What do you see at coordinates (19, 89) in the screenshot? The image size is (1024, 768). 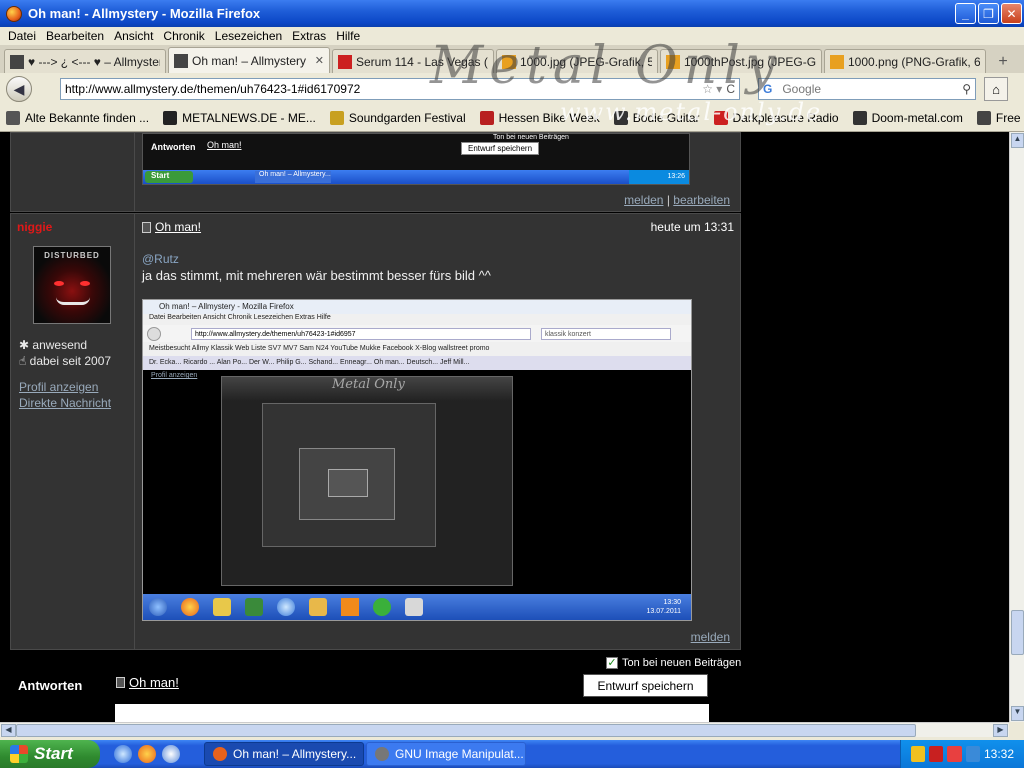 I see `back-button: ◀` at bounding box center [19, 89].